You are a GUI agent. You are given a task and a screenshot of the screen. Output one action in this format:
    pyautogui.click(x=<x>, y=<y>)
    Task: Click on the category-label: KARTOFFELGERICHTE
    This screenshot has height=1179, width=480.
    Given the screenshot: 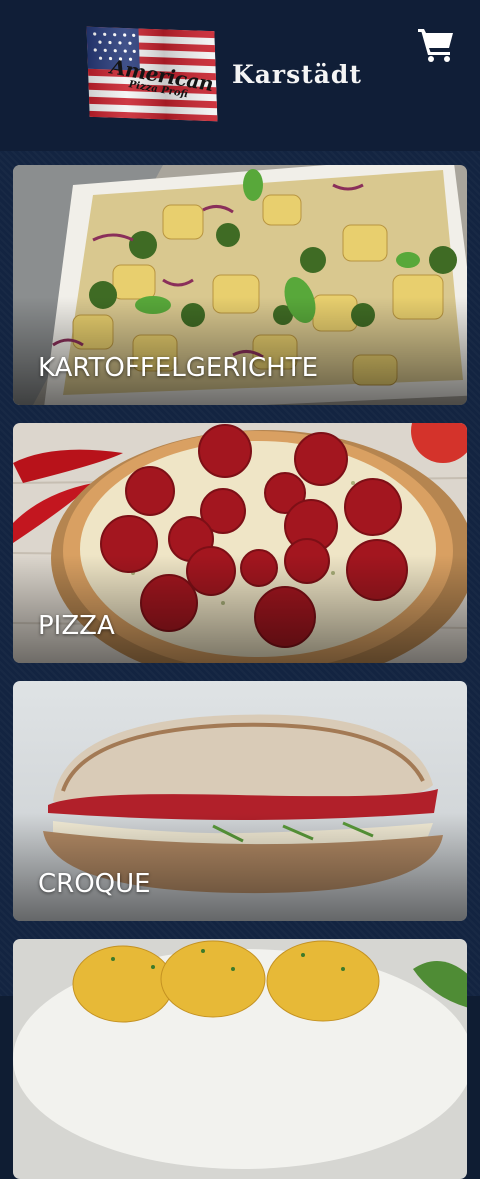 What is the action you would take?
    pyautogui.click(x=178, y=368)
    